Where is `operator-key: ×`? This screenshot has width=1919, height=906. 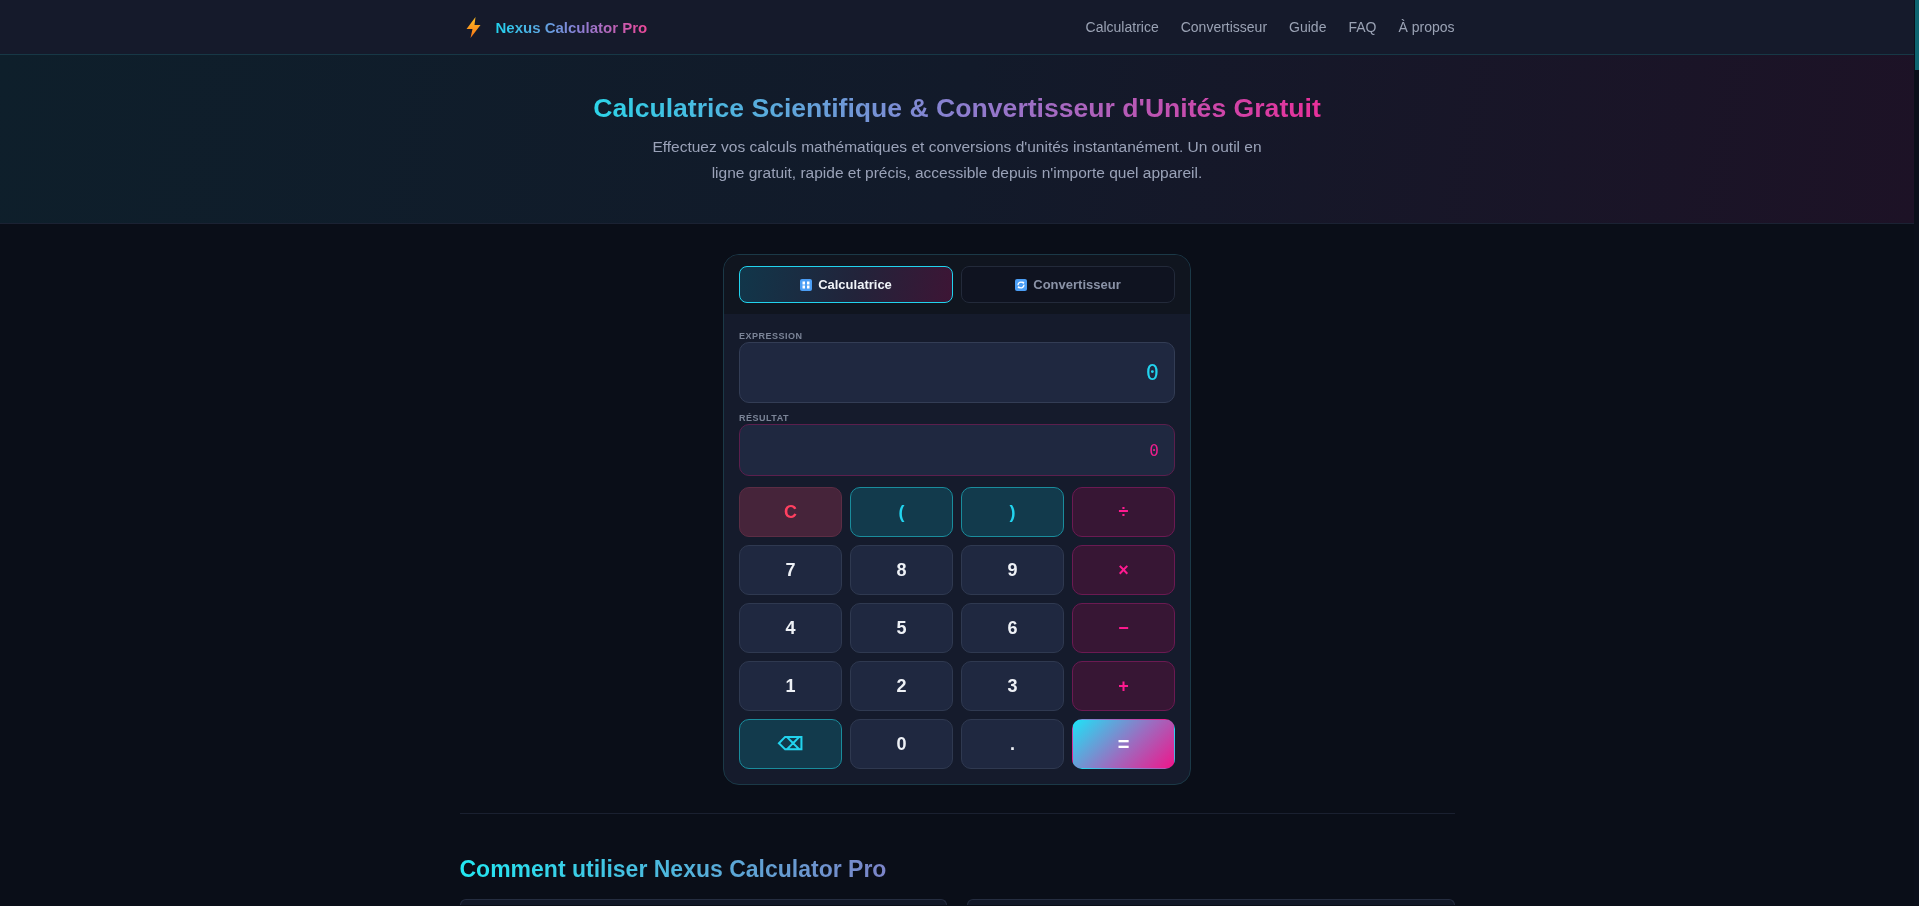 operator-key: × is located at coordinates (1123, 570).